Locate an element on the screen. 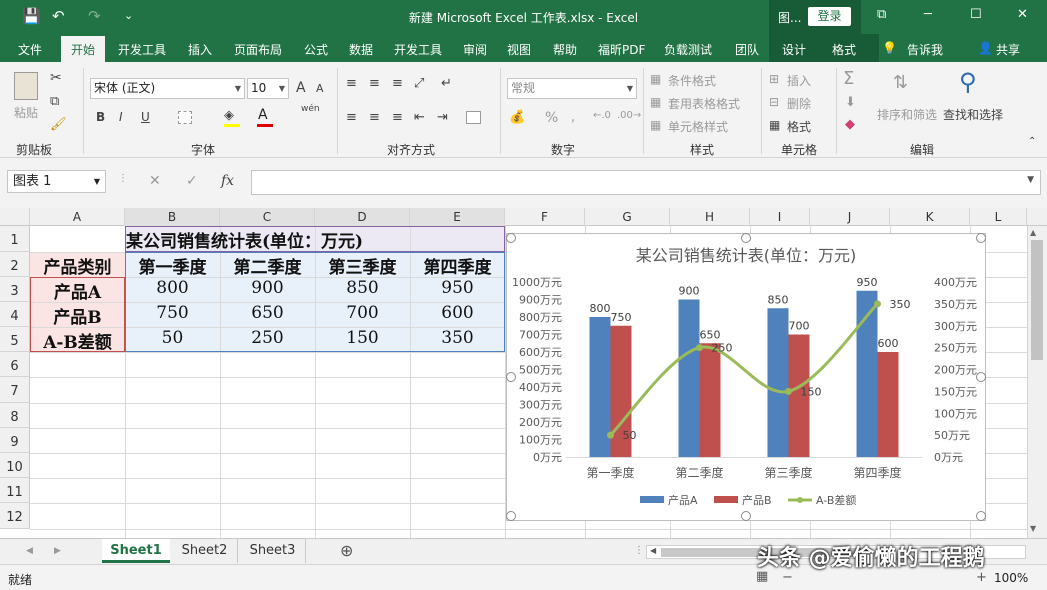 The height and width of the screenshot is (590, 1047). maximize-button: ☐ is located at coordinates (976, 14).